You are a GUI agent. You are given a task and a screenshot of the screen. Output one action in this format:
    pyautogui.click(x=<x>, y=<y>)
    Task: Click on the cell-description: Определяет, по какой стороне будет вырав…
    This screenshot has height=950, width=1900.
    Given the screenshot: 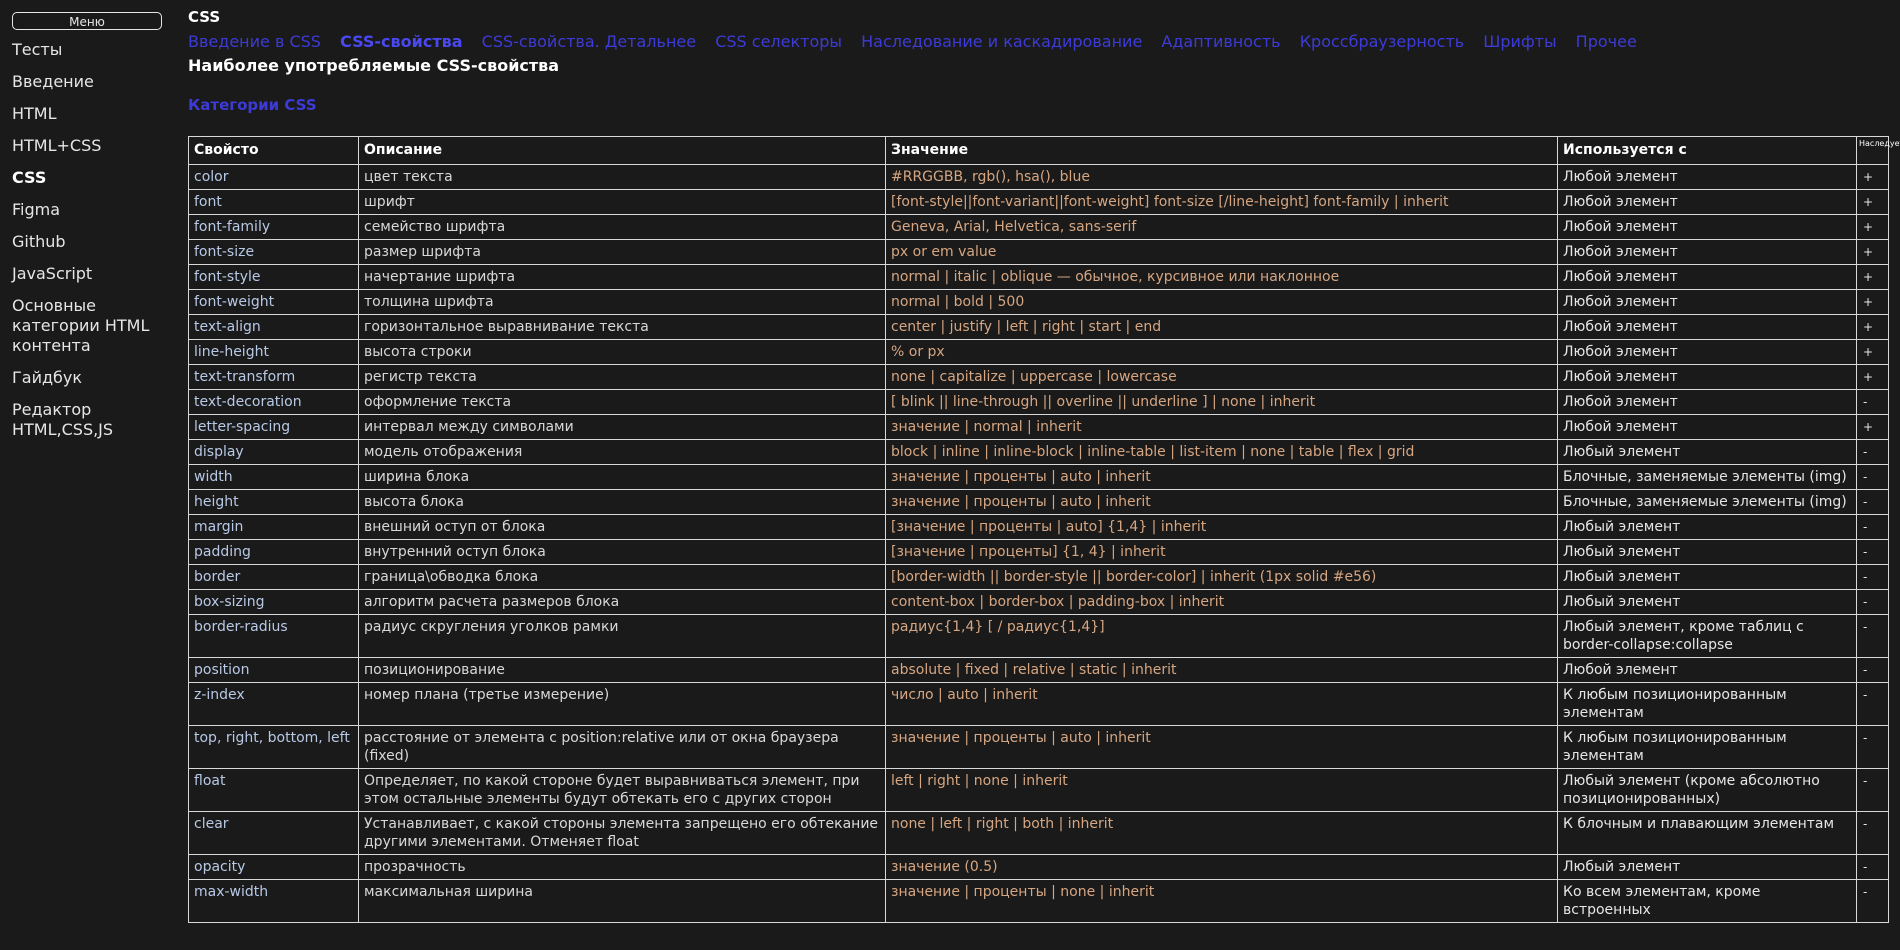 What is the action you would take?
    pyautogui.click(x=622, y=790)
    